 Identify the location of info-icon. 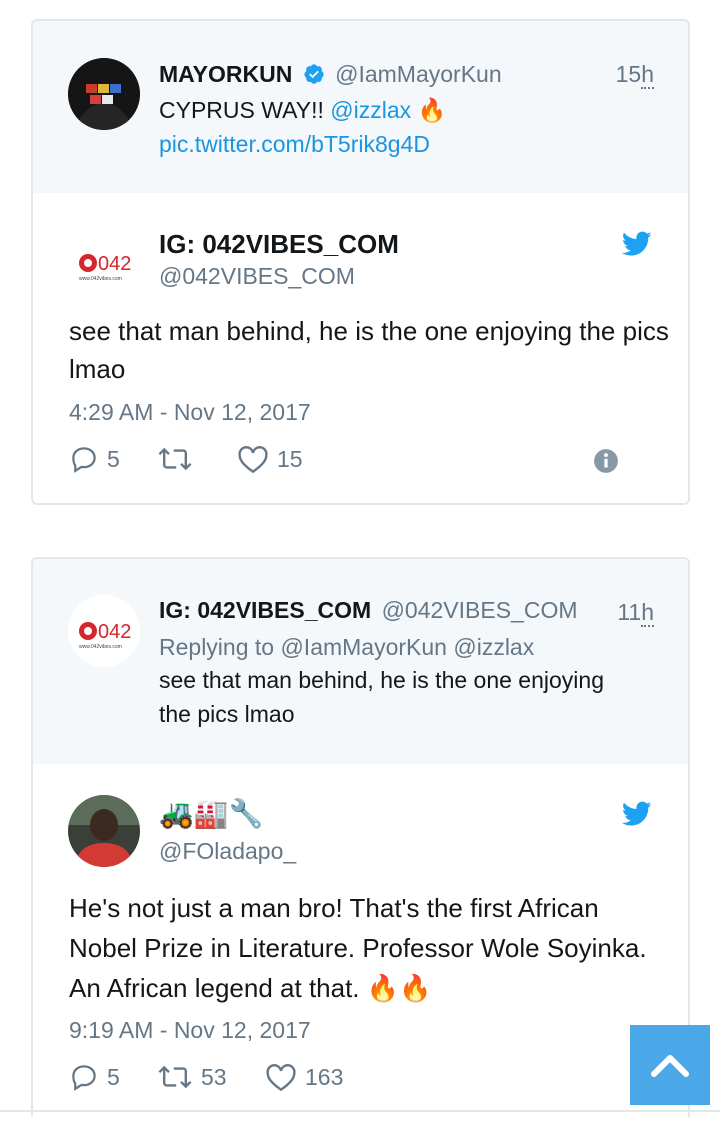
(606, 461).